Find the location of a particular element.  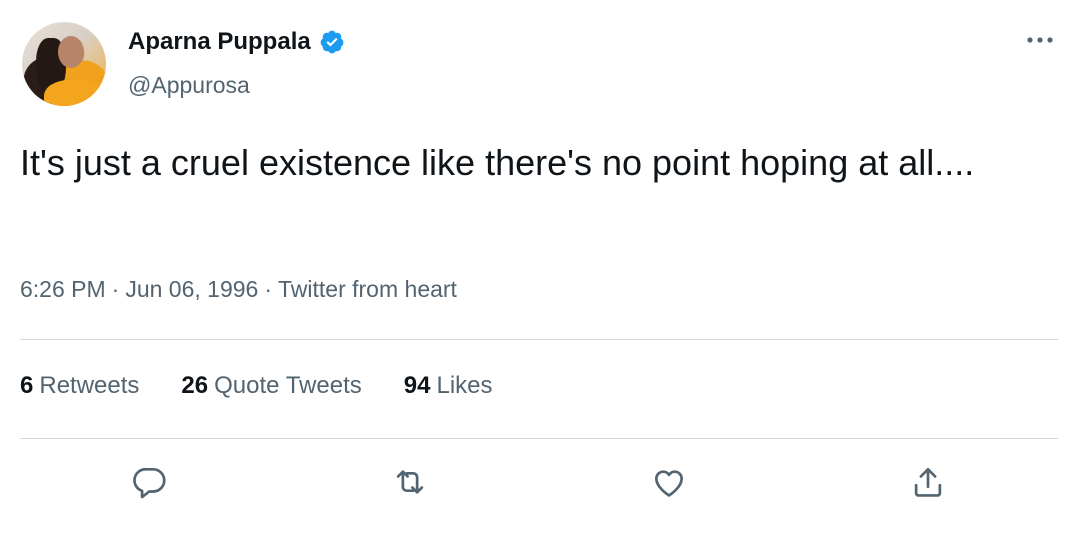

tweet-source: Twitter from heart is located at coordinates (367, 289).